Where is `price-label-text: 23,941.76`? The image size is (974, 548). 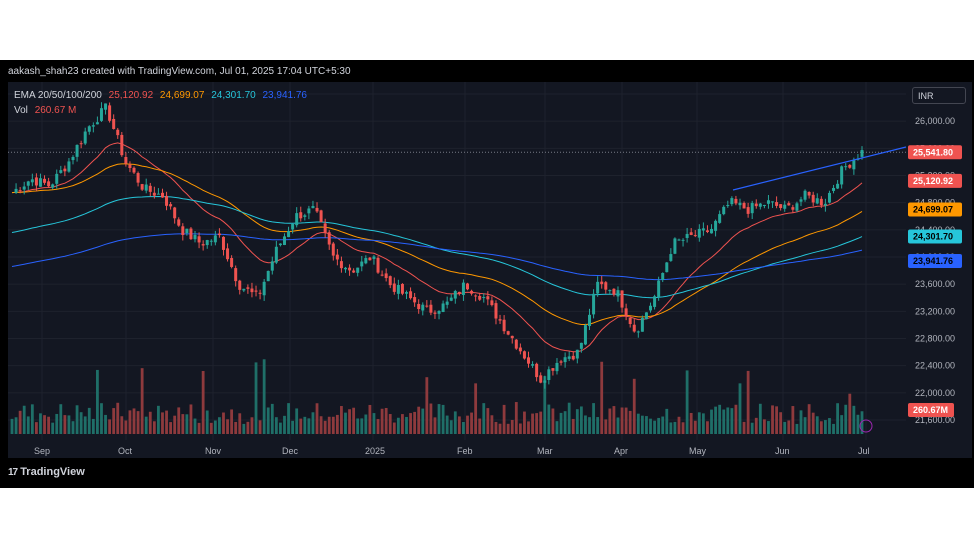
price-label-text: 23,941.76 is located at coordinates (933, 261).